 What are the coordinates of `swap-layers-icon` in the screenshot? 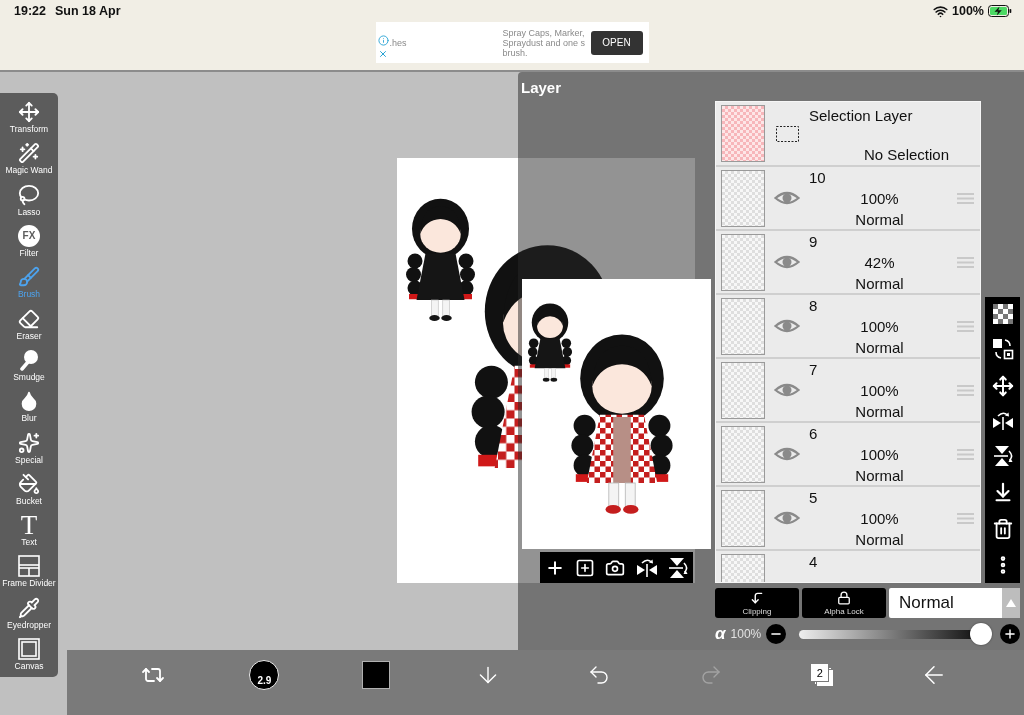 It's located at (1002, 349).